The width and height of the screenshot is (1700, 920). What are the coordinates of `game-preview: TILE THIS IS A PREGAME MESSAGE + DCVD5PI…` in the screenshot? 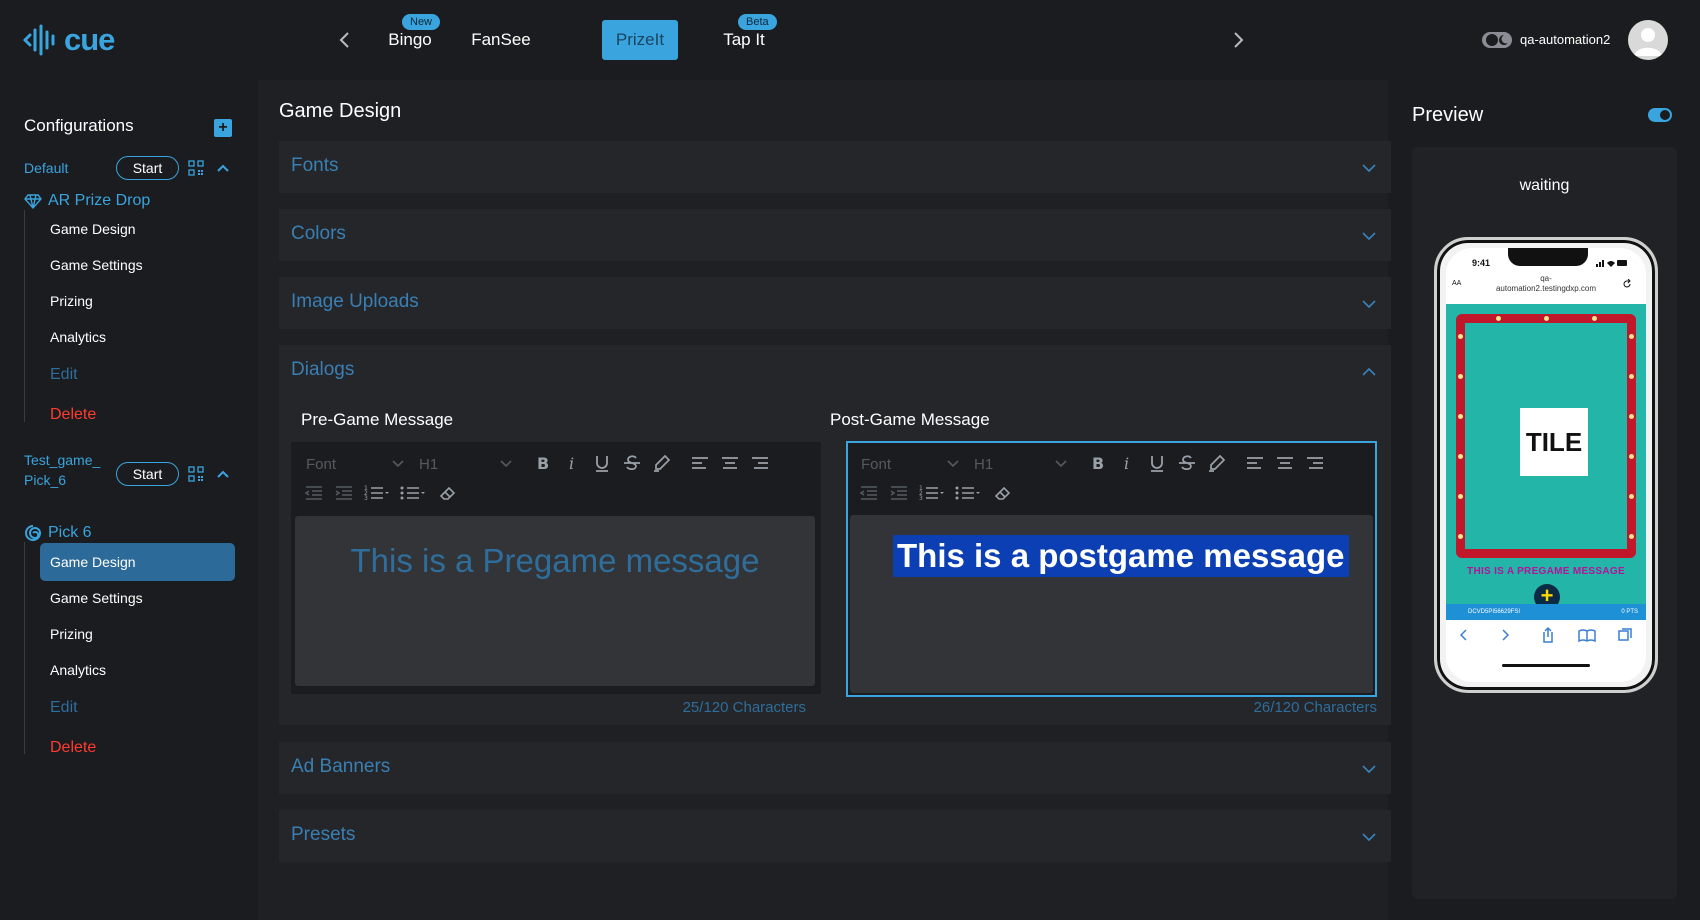 It's located at (1546, 462).